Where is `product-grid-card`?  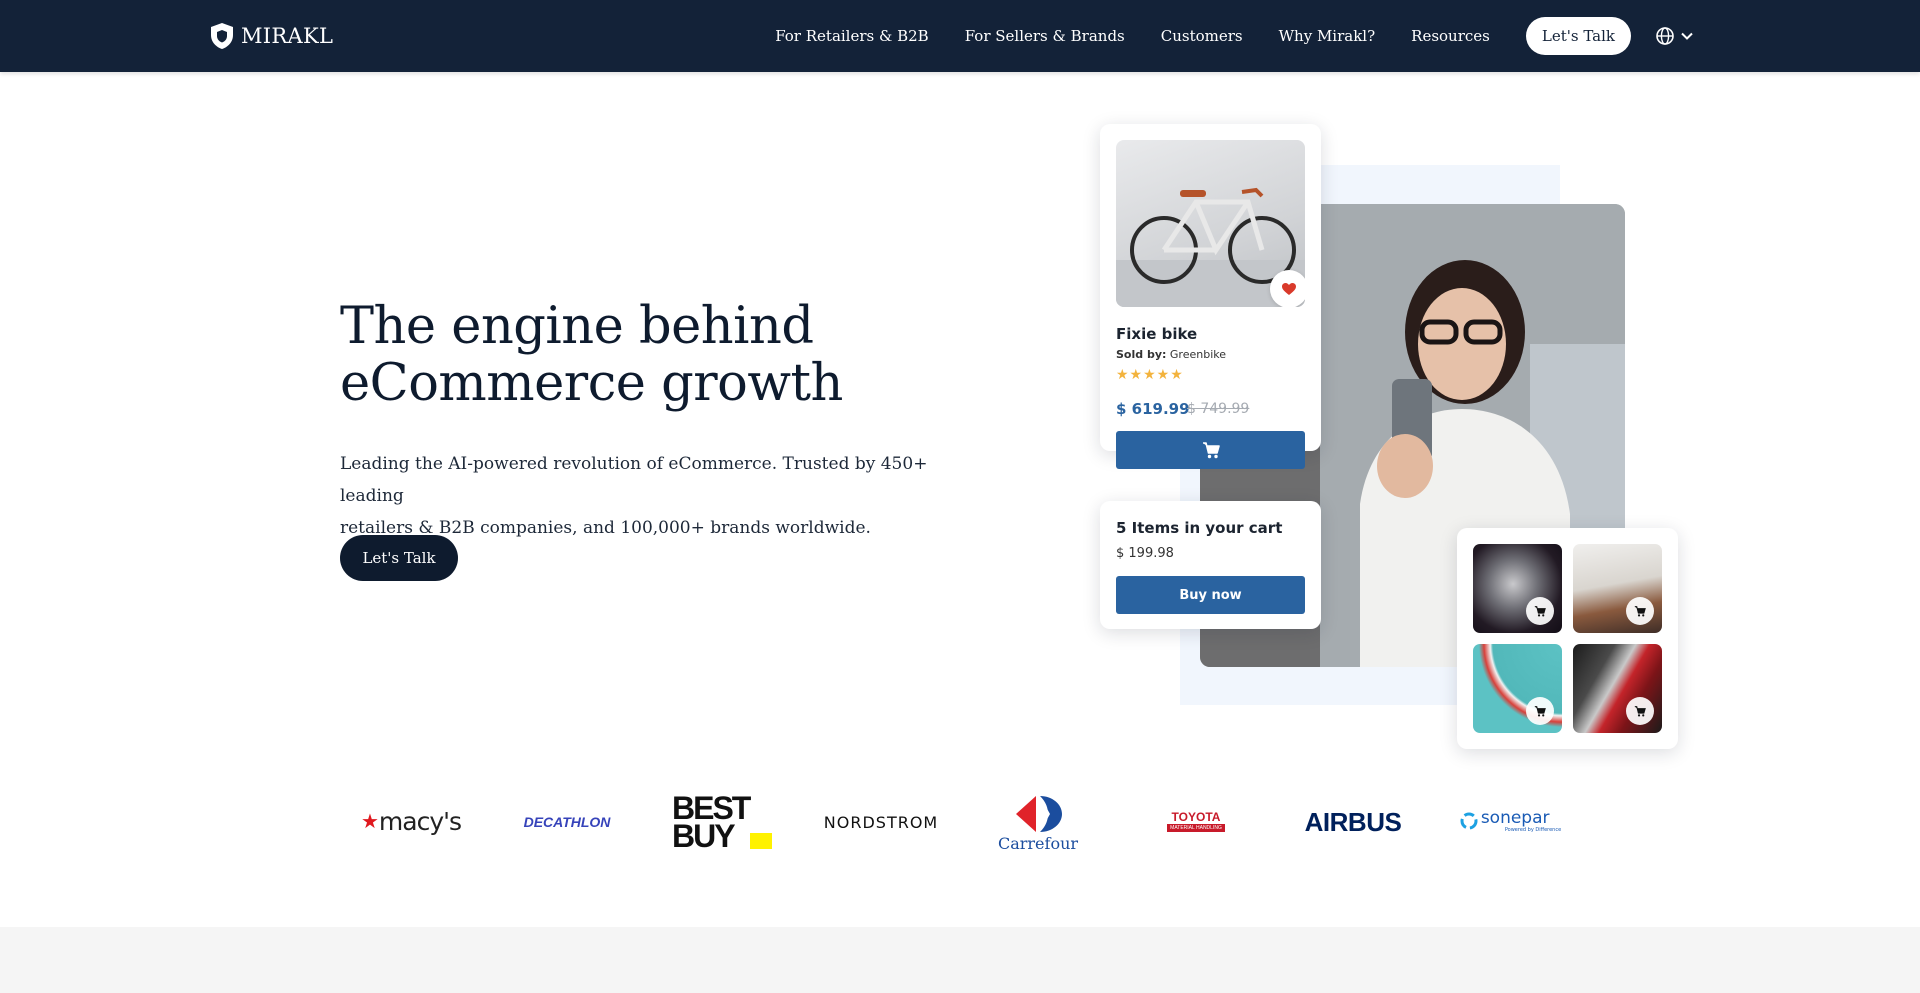
product-grid-card is located at coordinates (1567, 638).